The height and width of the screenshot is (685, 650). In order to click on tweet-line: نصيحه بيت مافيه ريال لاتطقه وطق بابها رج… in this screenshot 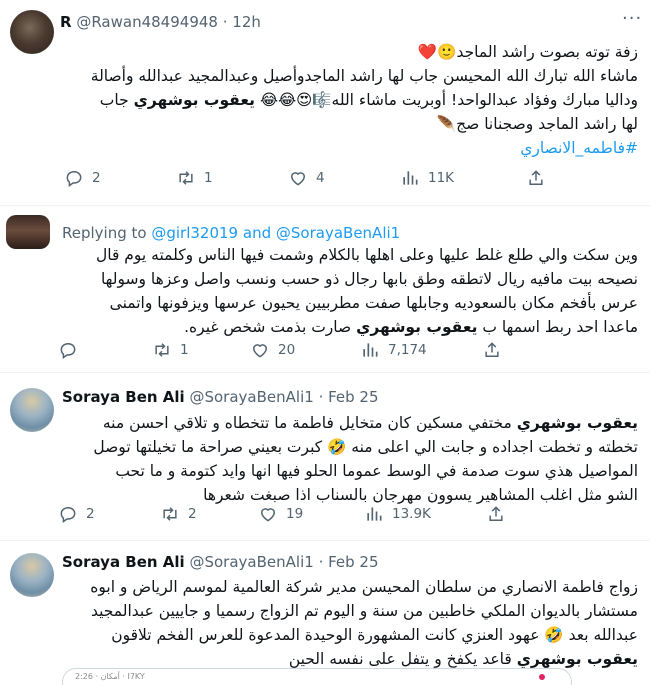, I will do `click(369, 279)`.